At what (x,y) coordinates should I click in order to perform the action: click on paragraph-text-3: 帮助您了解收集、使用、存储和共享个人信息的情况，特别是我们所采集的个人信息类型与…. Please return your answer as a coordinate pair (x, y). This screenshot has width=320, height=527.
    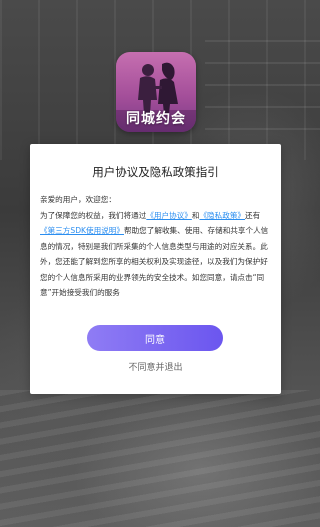
    Looking at the image, I should click on (154, 261).